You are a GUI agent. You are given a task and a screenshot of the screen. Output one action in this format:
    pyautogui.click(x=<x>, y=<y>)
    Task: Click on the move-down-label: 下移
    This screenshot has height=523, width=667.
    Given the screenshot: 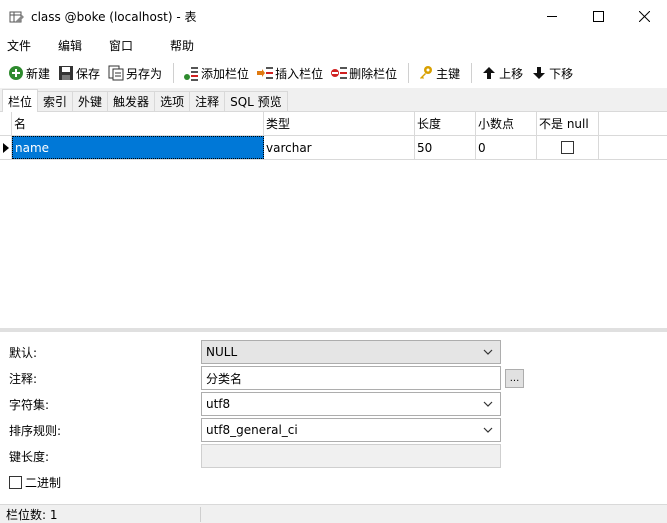 What is the action you would take?
    pyautogui.click(x=561, y=73)
    